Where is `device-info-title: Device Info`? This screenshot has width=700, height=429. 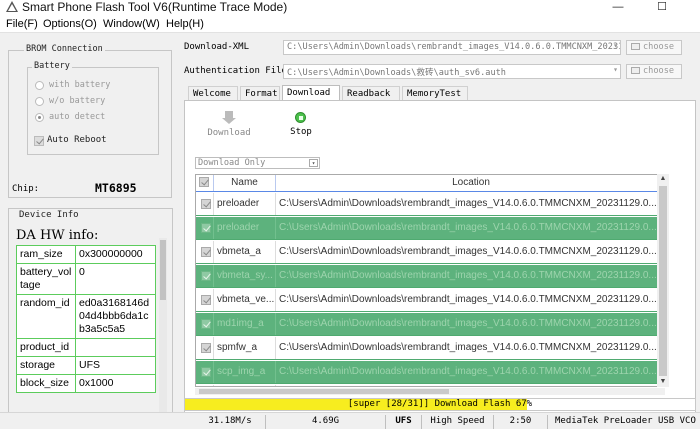 device-info-title: Device Info is located at coordinates (49, 215).